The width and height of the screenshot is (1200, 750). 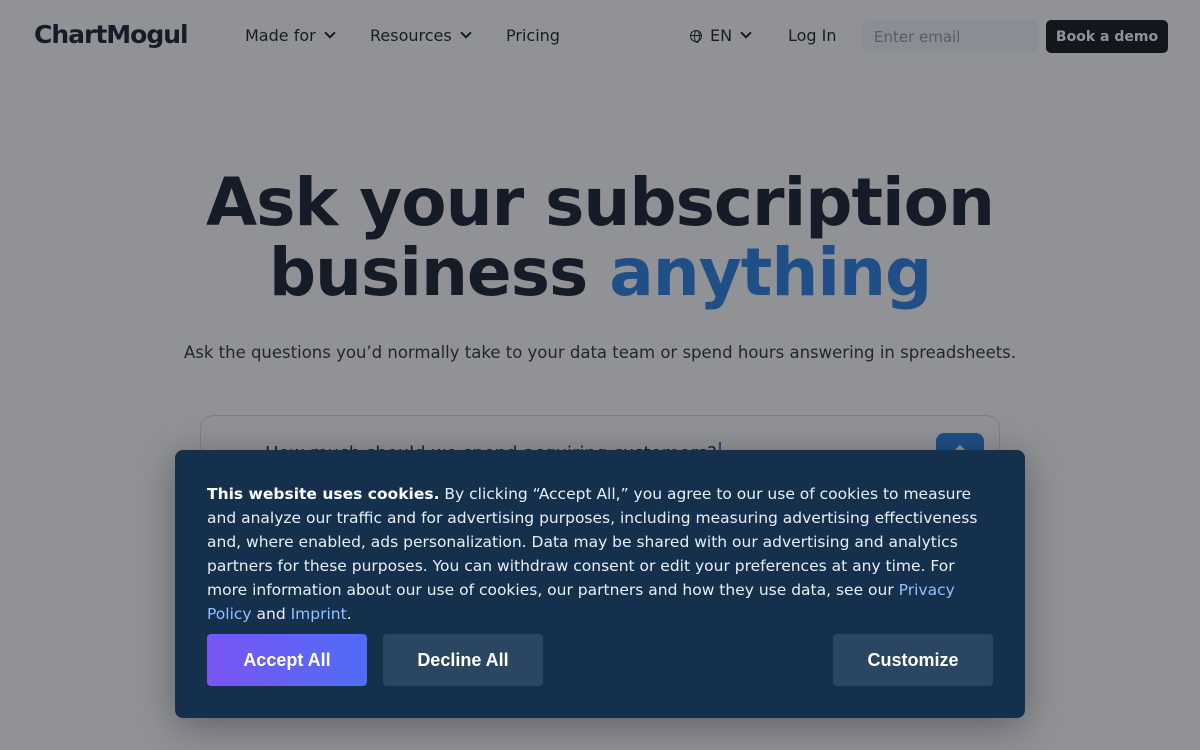 I want to click on imprint-link: Imprint, so click(x=319, y=614).